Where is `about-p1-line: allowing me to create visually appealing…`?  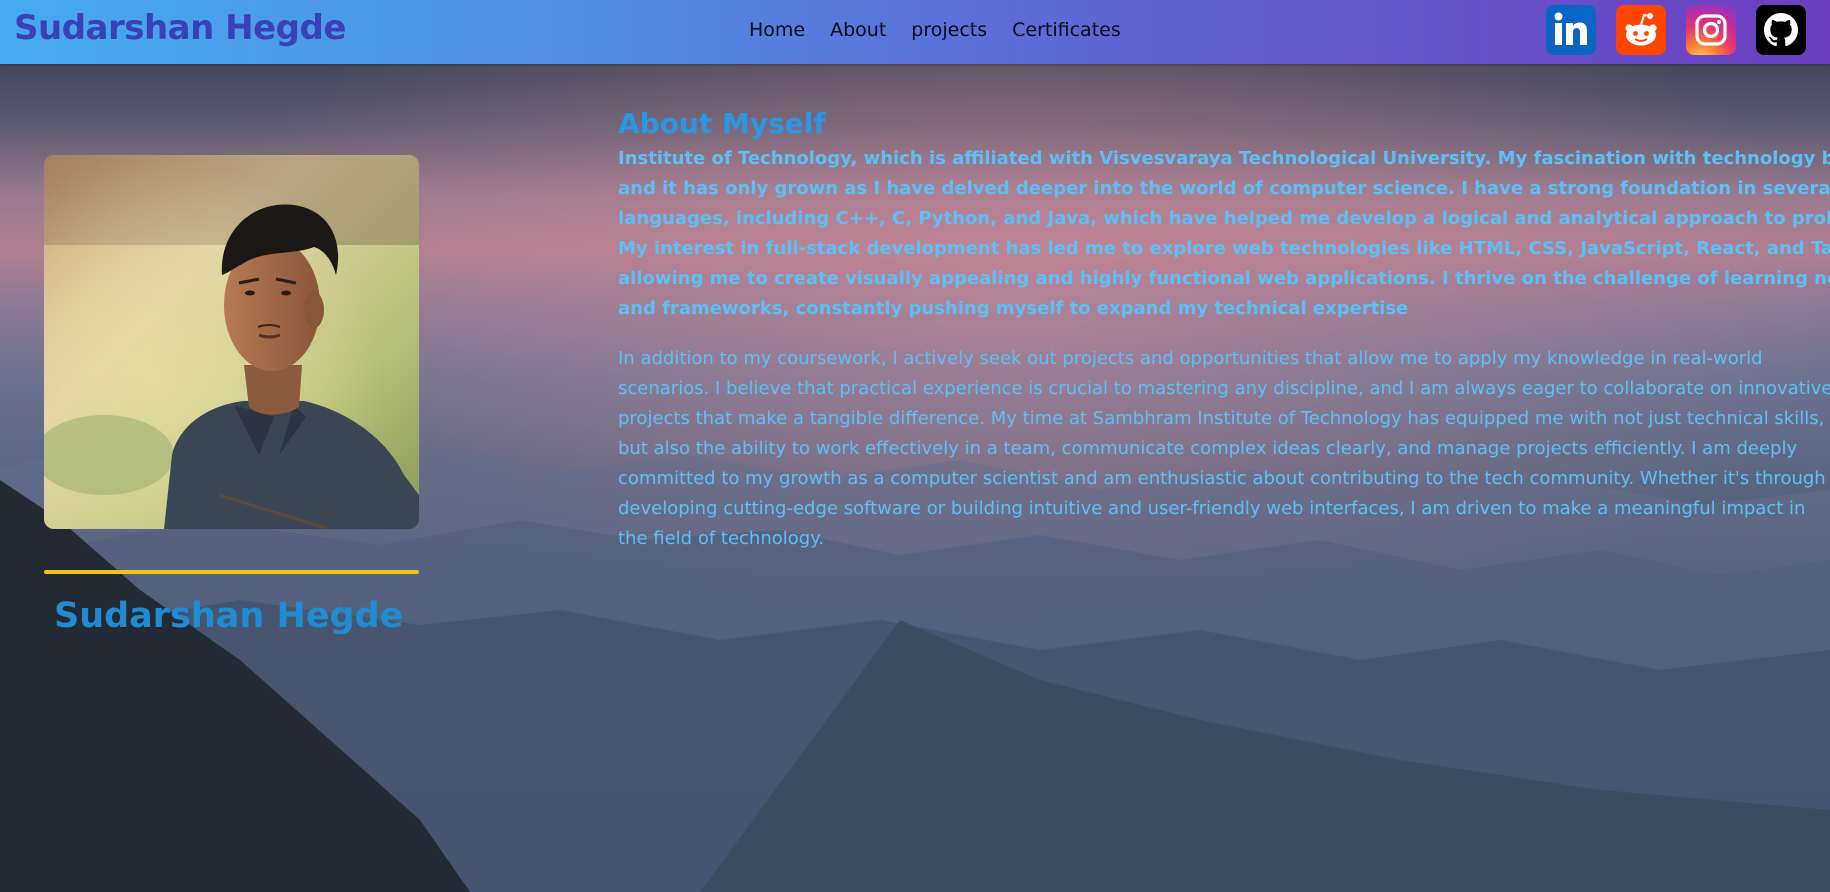 about-p1-line: allowing me to create visually appealing… is located at coordinates (1224, 278).